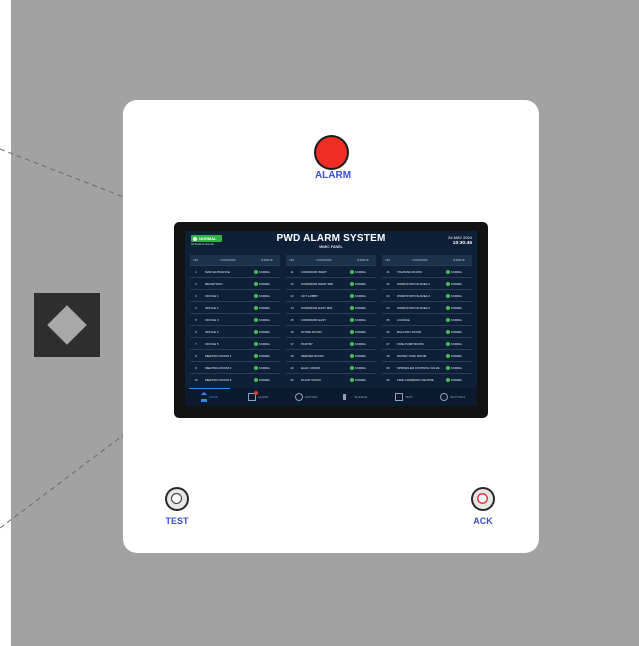 This screenshot has width=639, height=646. Describe the element at coordinates (388, 343) in the screenshot. I see `zone-number: 27` at that location.